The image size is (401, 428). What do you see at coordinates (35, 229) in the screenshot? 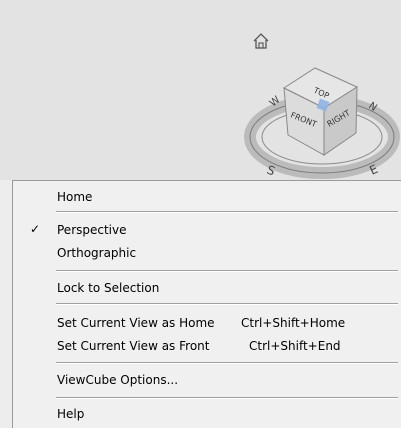
I see `checkmark-icon: ✓` at bounding box center [35, 229].